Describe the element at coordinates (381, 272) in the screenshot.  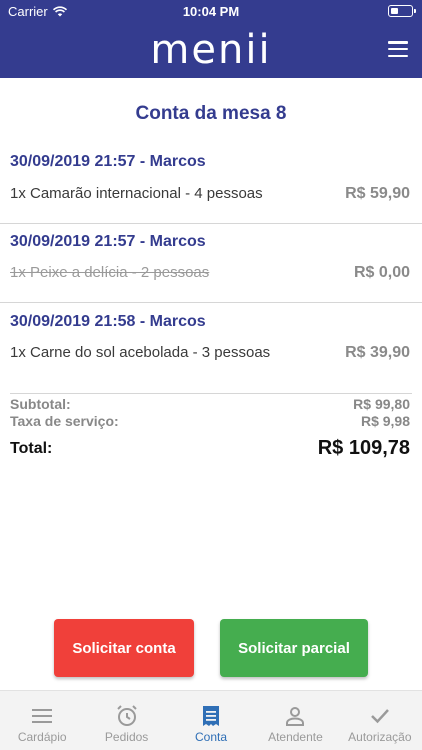
I see `order-price: R$ 0,00` at that location.